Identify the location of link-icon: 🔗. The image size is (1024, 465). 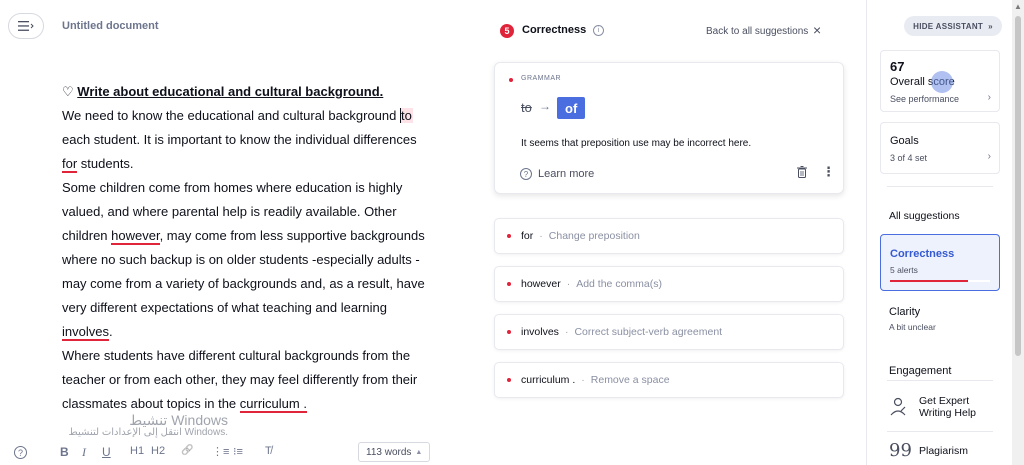
(187, 450).